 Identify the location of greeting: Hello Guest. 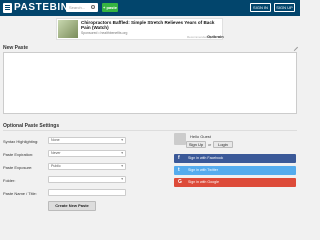
(200, 136).